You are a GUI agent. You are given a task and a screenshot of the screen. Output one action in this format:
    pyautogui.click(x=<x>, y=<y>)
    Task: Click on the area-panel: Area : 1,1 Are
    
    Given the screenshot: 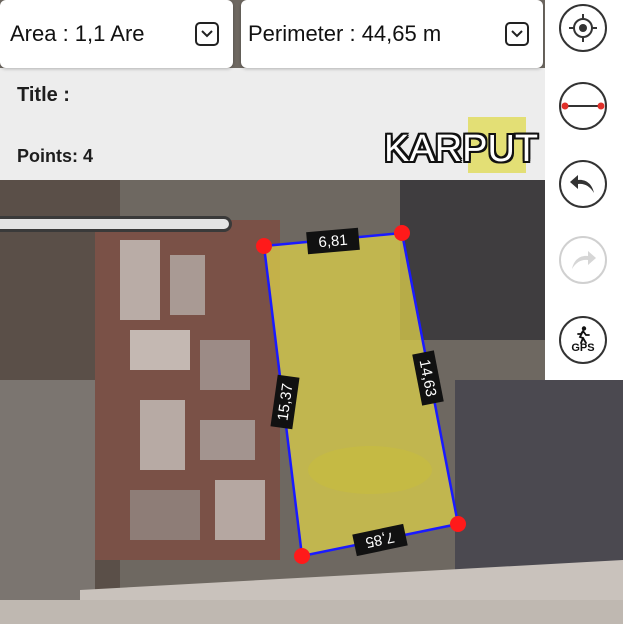 What is the action you would take?
    pyautogui.click(x=116, y=34)
    